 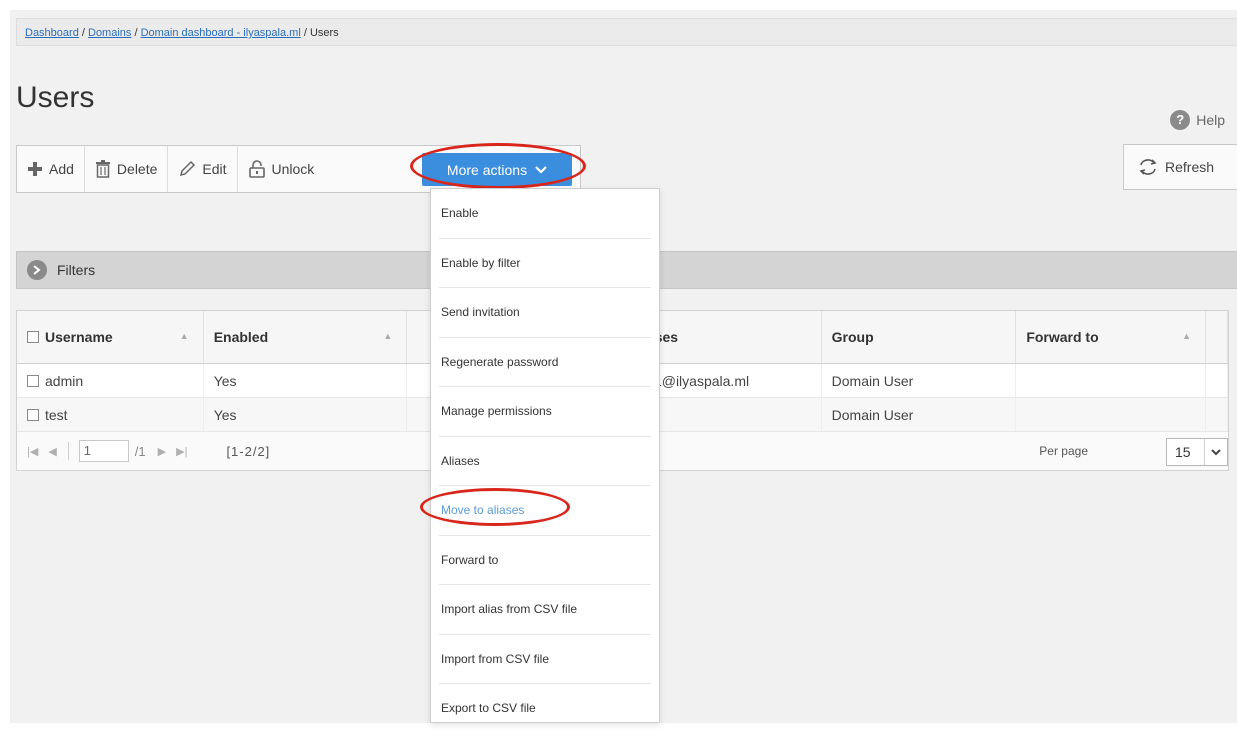 What do you see at coordinates (852, 337) in the screenshot?
I see `column-label: Group` at bounding box center [852, 337].